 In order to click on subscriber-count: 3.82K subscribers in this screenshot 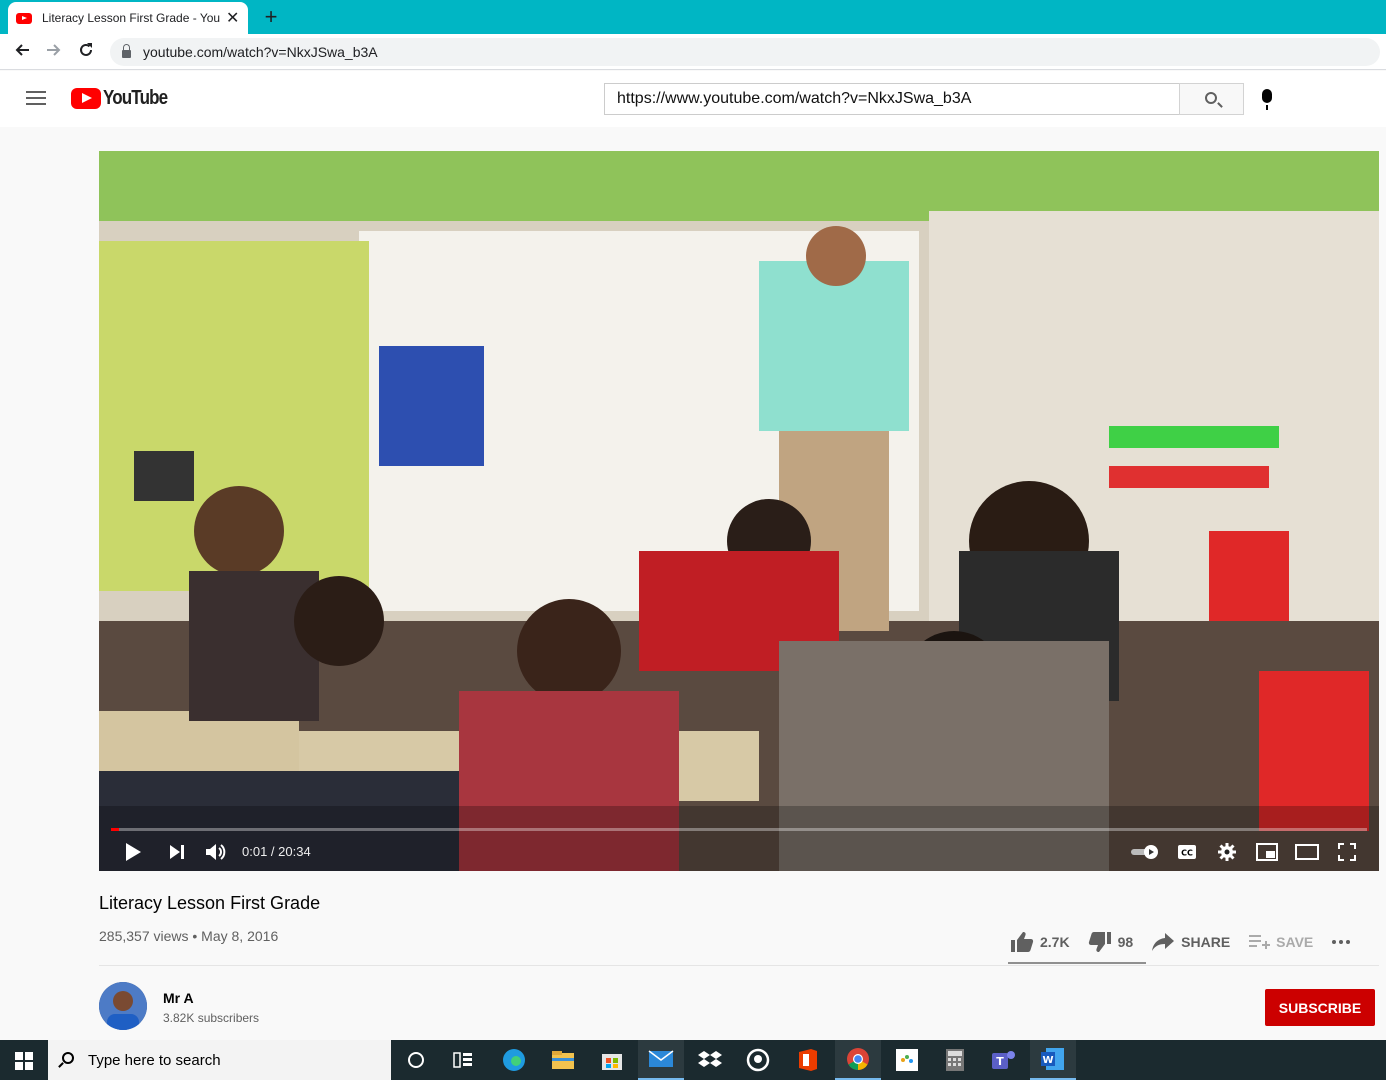, I will do `click(211, 1018)`.